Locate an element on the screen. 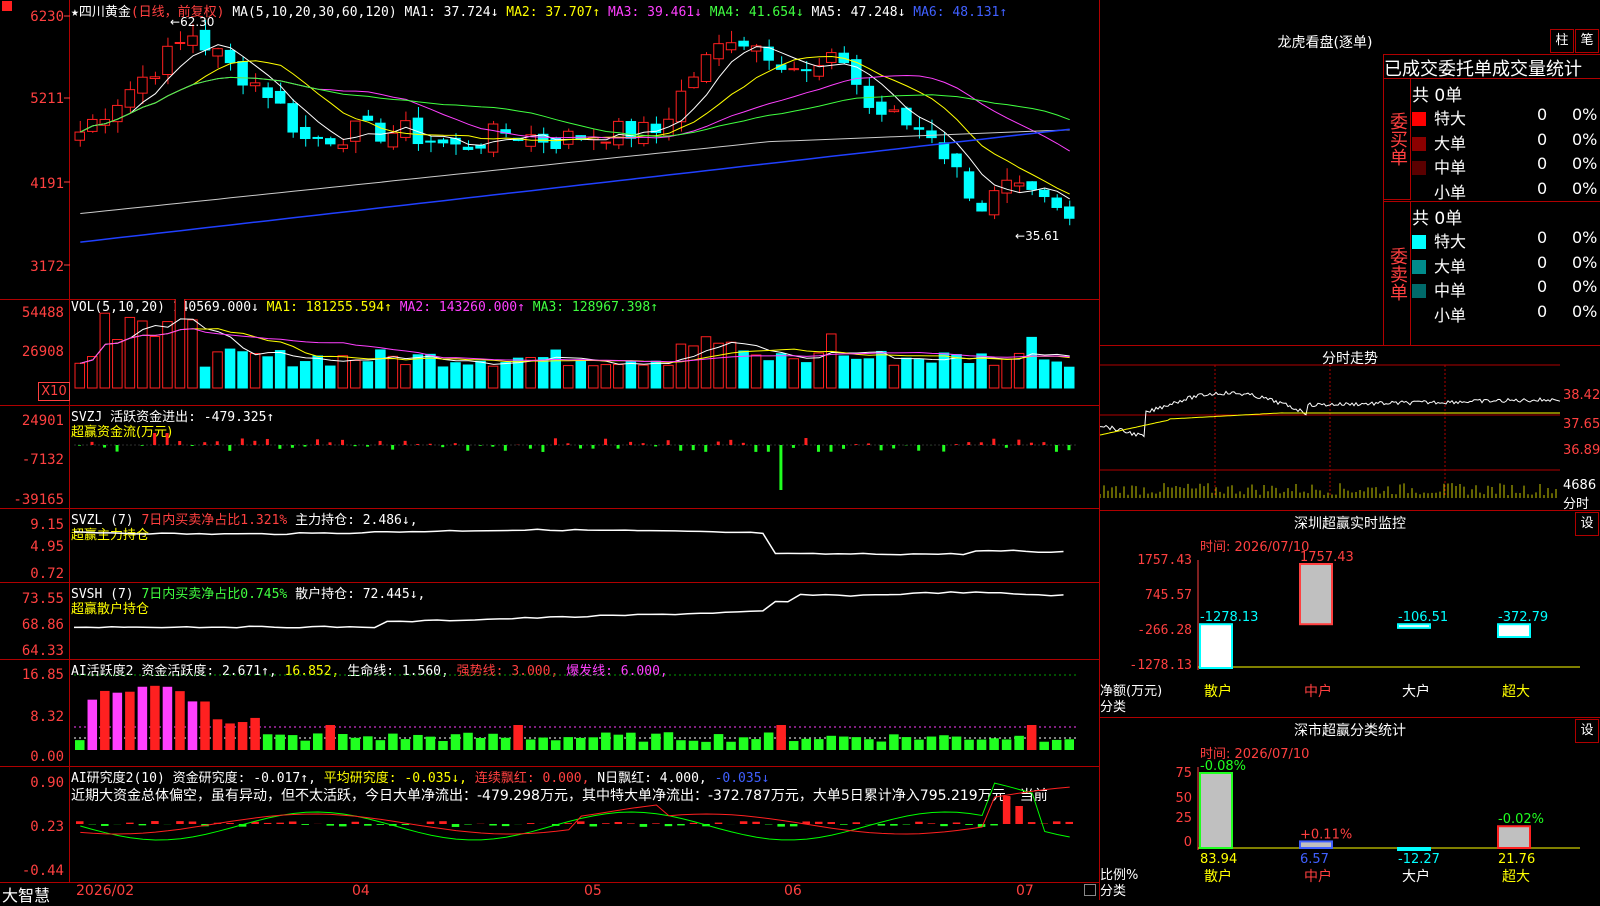  svsh-plot is located at coordinates (550, 620).